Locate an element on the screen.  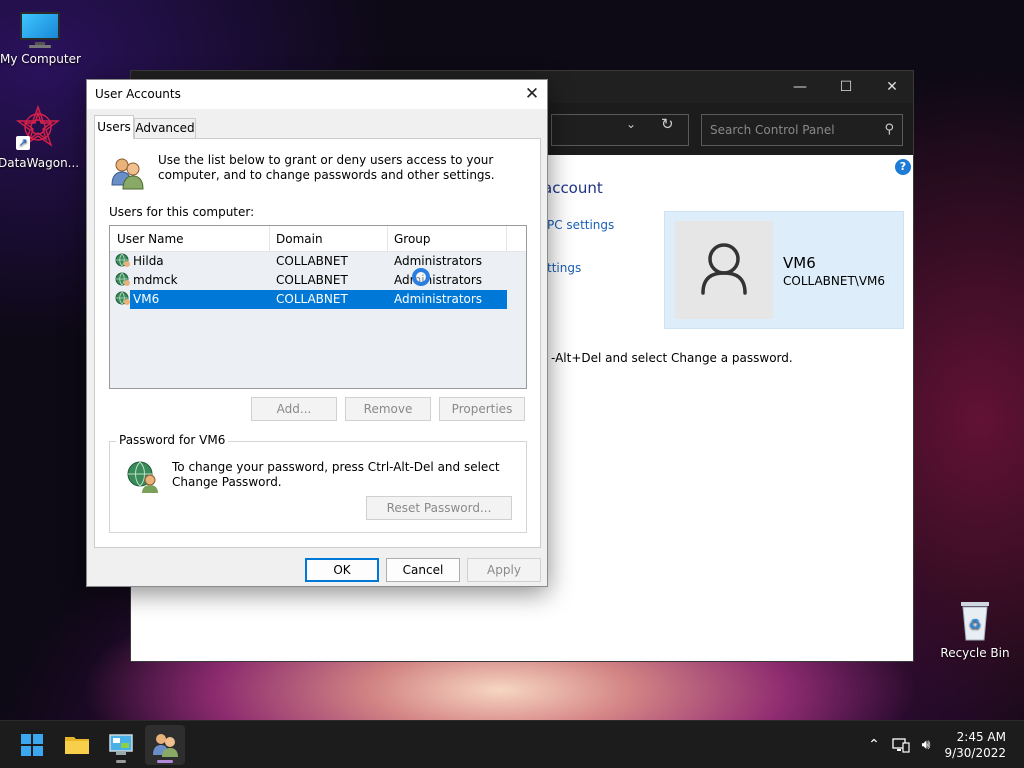
remove-user-button: Remove is located at coordinates (388, 409).